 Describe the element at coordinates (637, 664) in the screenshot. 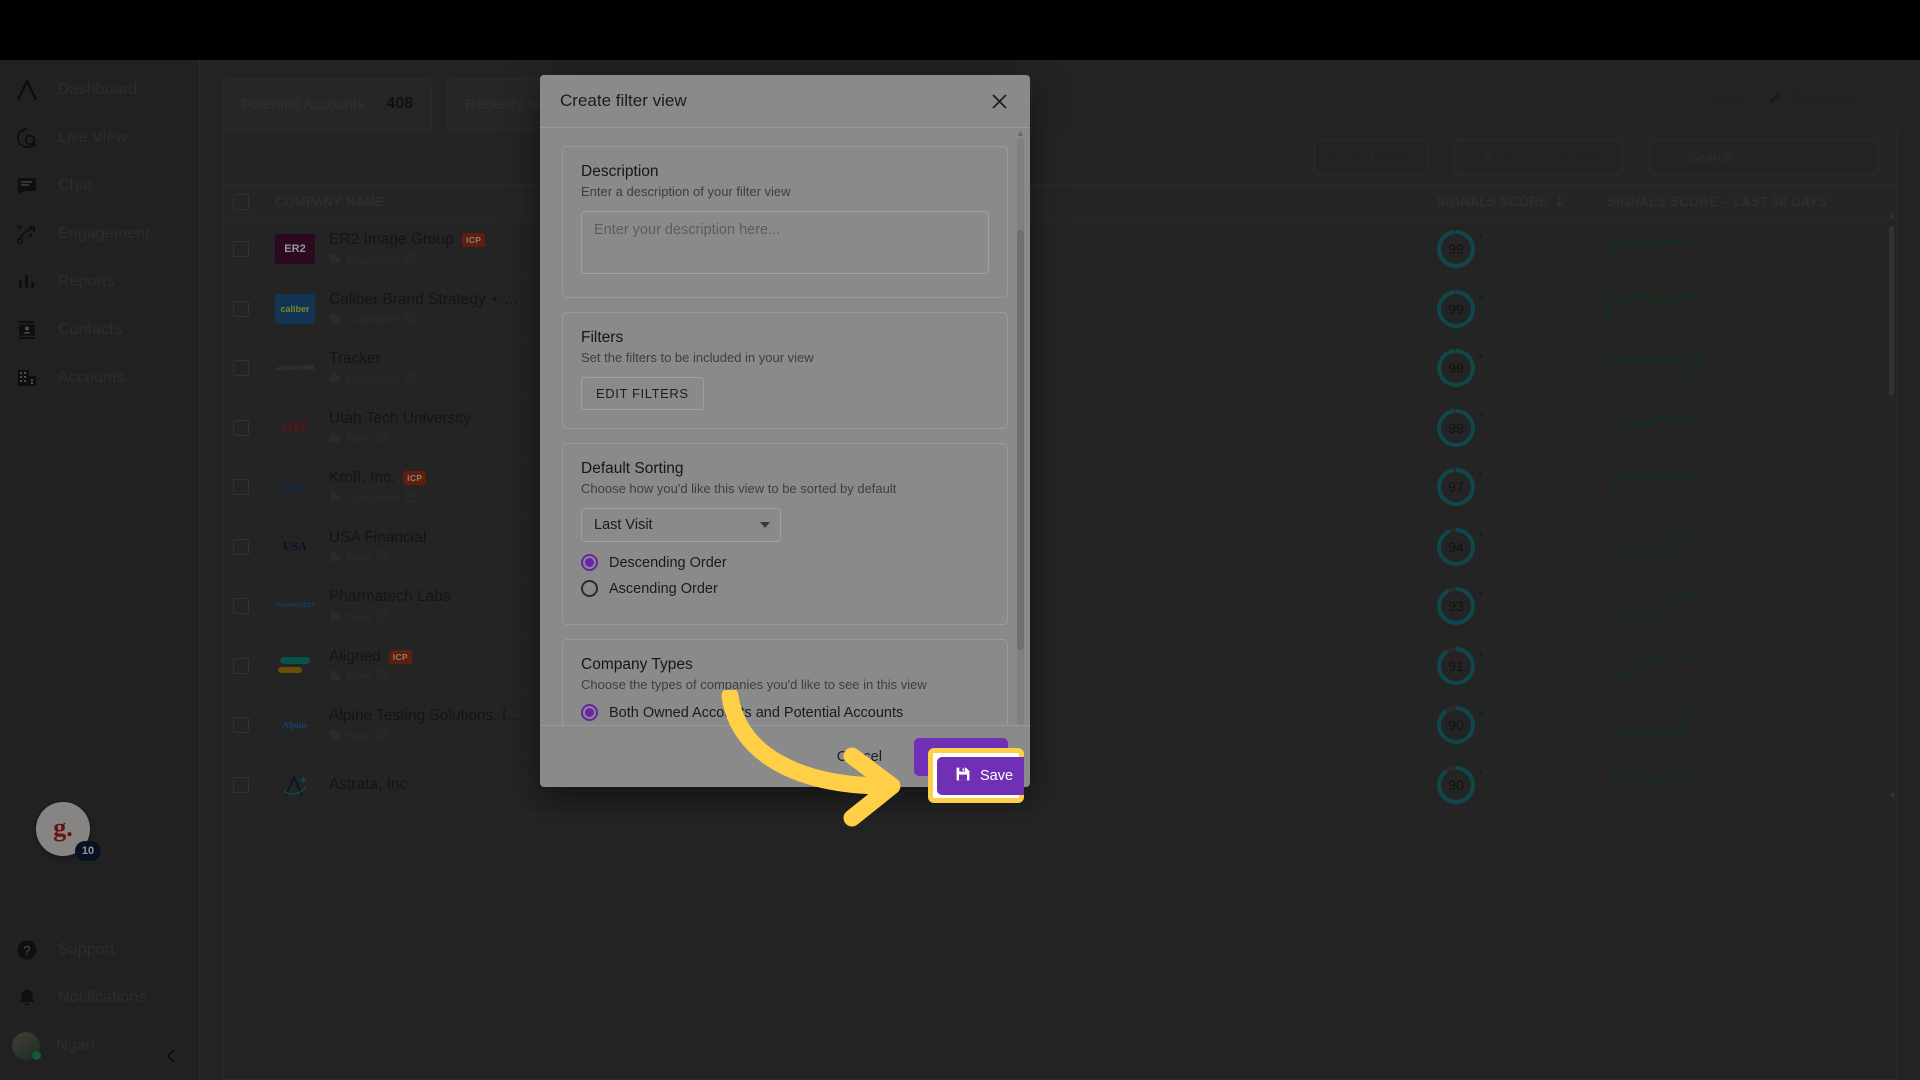

I see `company-types-title: Company Types` at that location.